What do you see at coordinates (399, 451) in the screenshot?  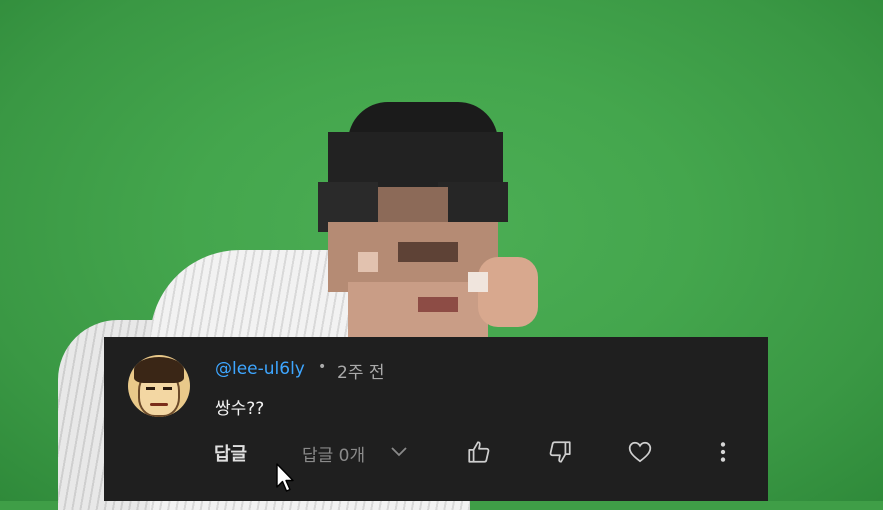 I see `chevron-down-icon` at bounding box center [399, 451].